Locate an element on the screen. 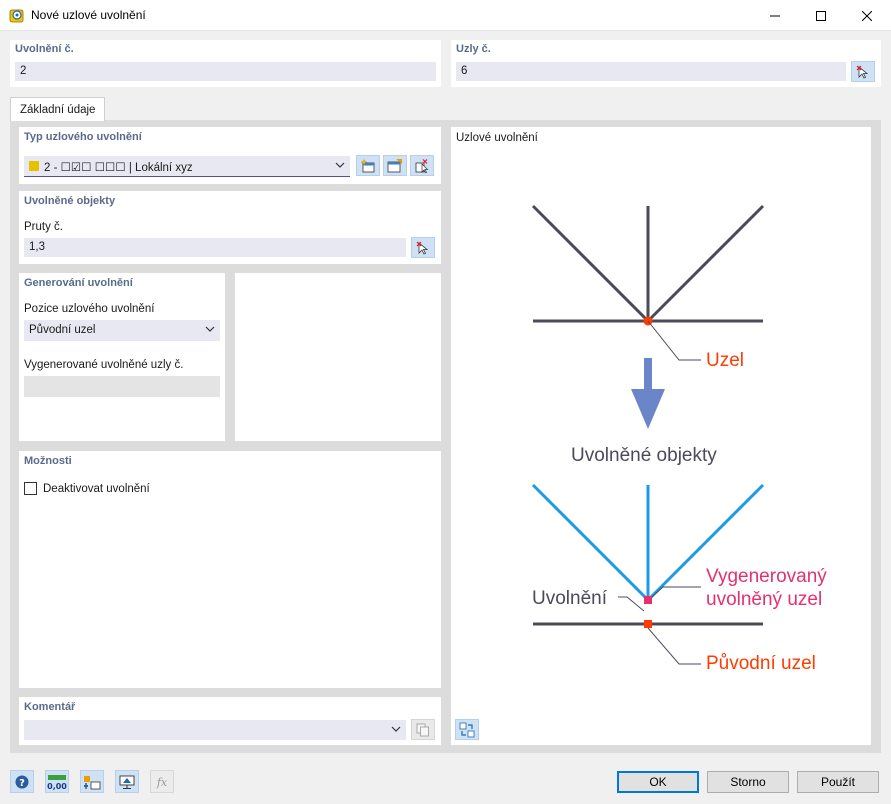 This screenshot has width=891, height=804. release-number-panel: Uvolnění č. 2 is located at coordinates (225, 63).